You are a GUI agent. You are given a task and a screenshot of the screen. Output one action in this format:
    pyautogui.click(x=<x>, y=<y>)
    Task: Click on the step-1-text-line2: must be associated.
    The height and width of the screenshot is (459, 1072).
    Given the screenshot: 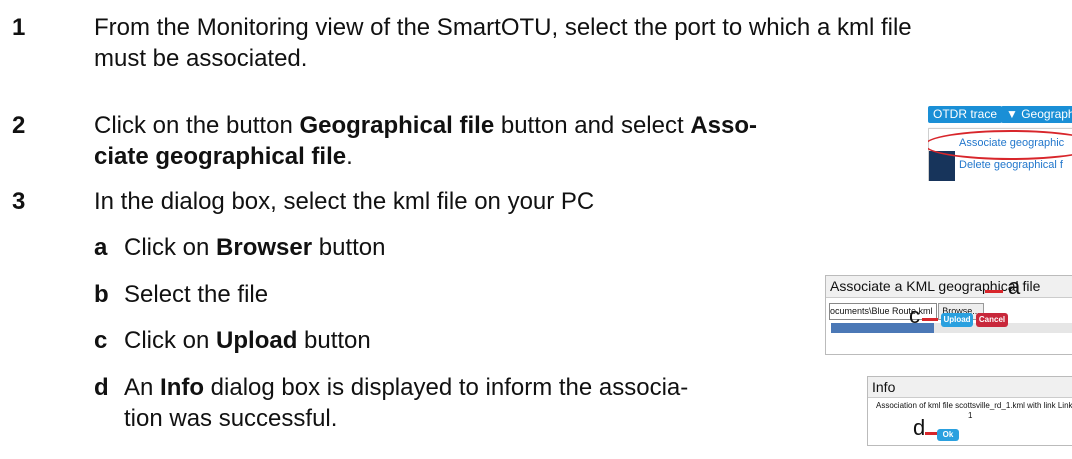 What is the action you would take?
    pyautogui.click(x=201, y=58)
    